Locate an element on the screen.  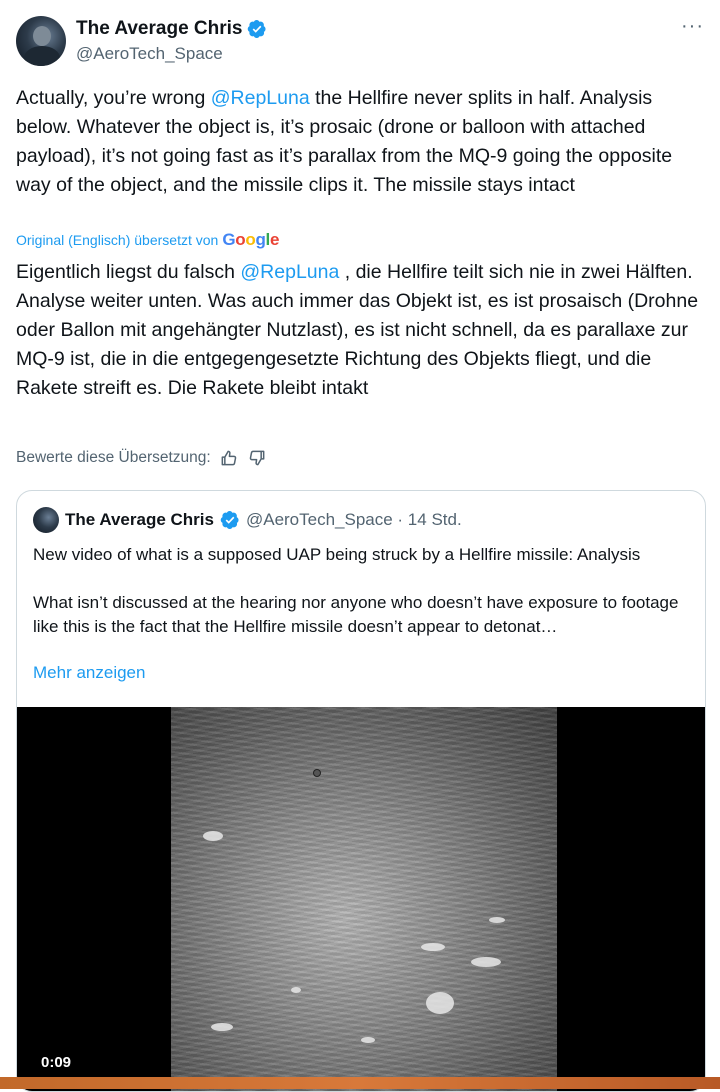
mention-link: @RepLuna is located at coordinates (260, 98).